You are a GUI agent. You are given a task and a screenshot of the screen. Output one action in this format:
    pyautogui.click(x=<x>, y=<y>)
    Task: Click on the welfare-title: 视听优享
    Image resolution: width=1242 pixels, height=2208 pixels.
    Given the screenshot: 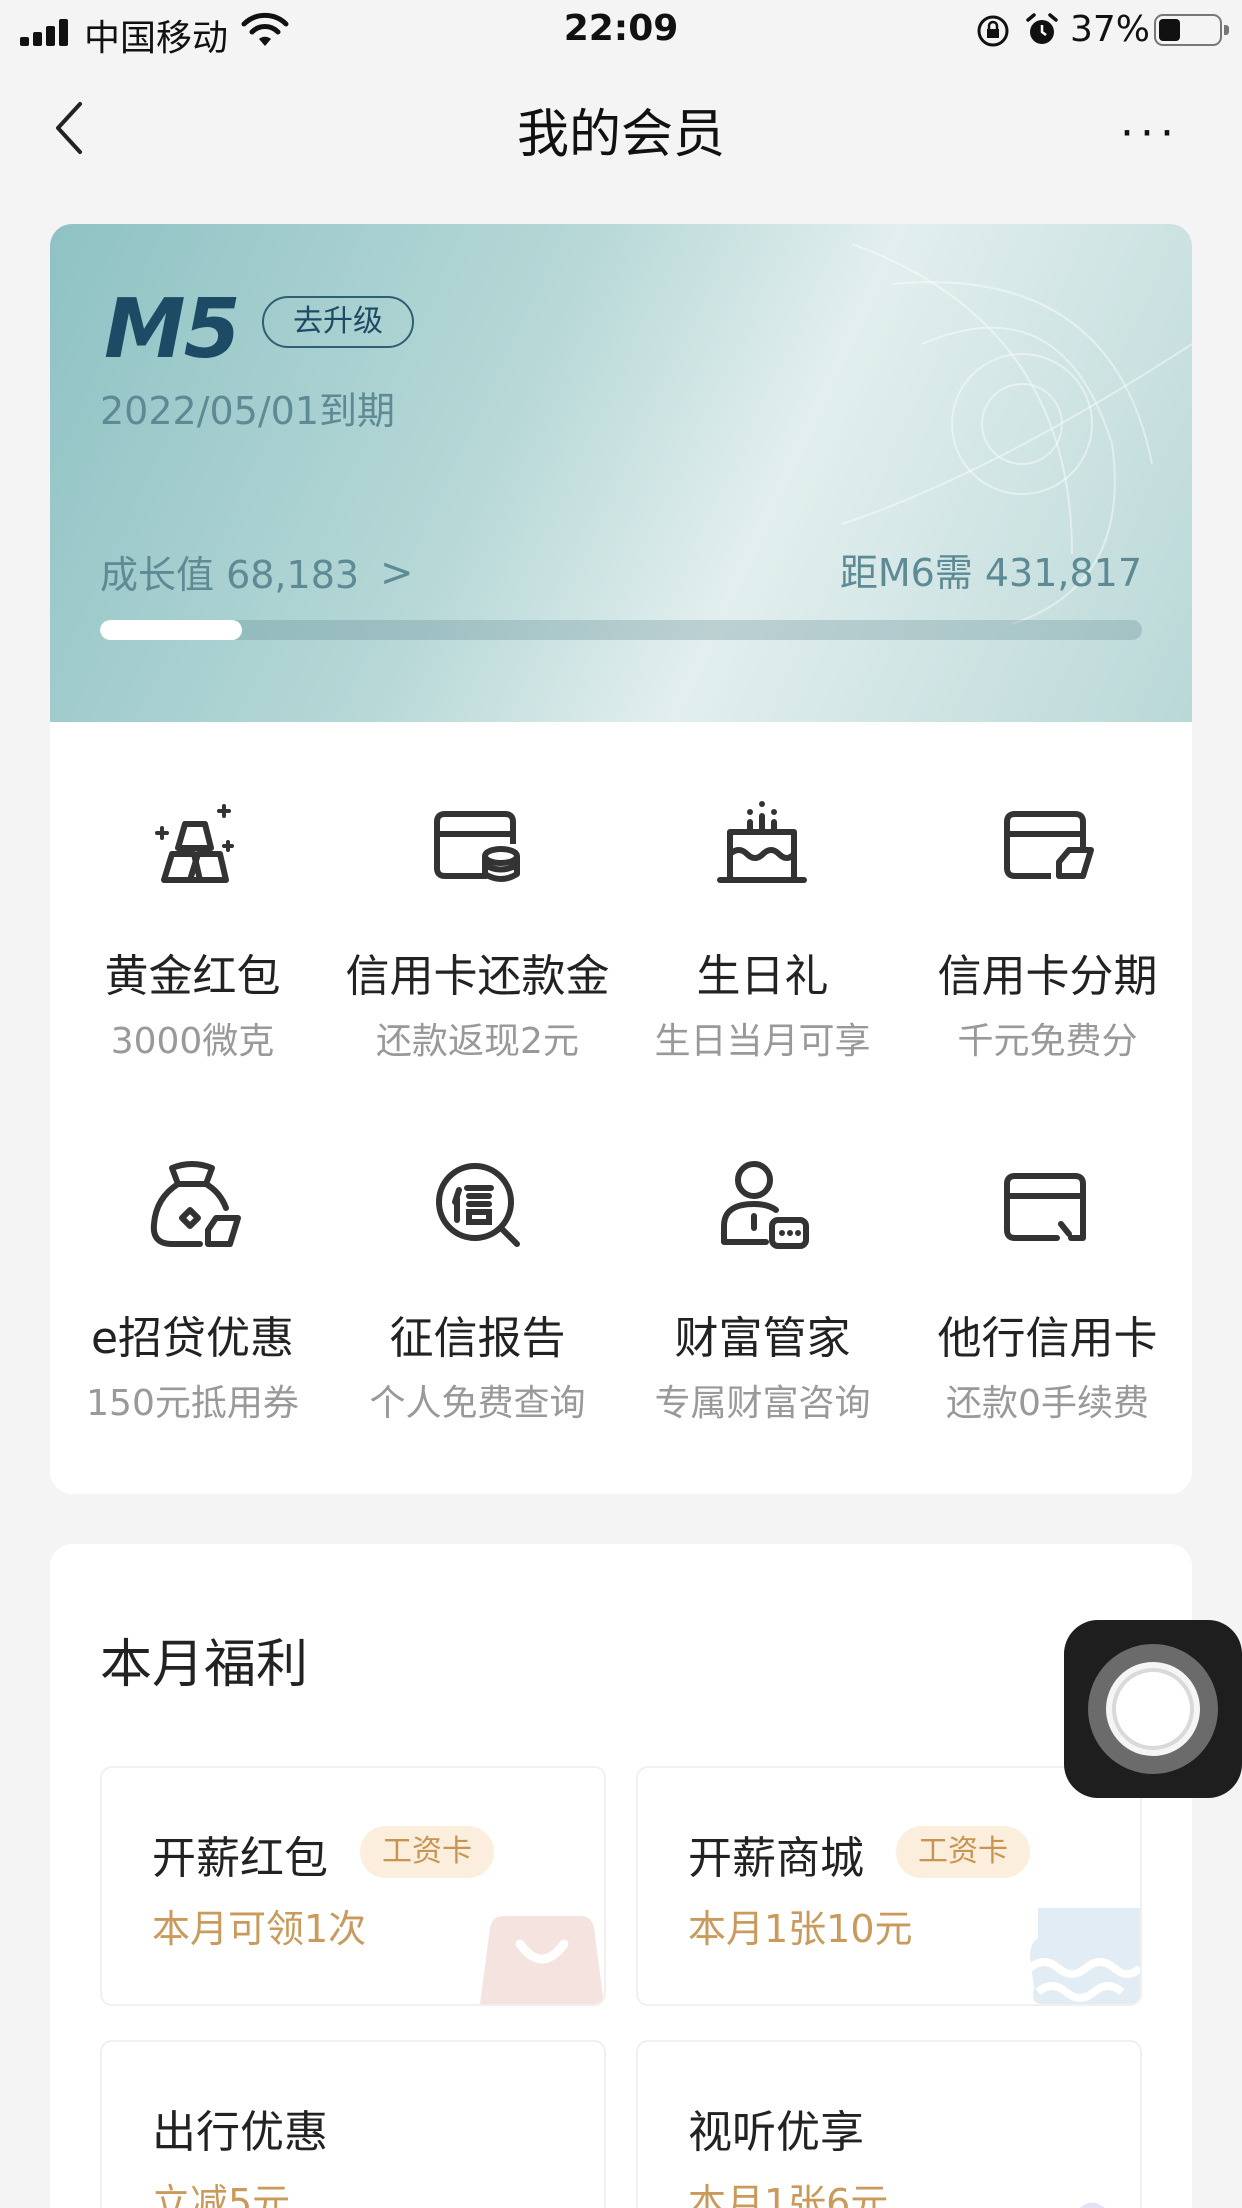 What is the action you would take?
    pyautogui.click(x=776, y=2132)
    